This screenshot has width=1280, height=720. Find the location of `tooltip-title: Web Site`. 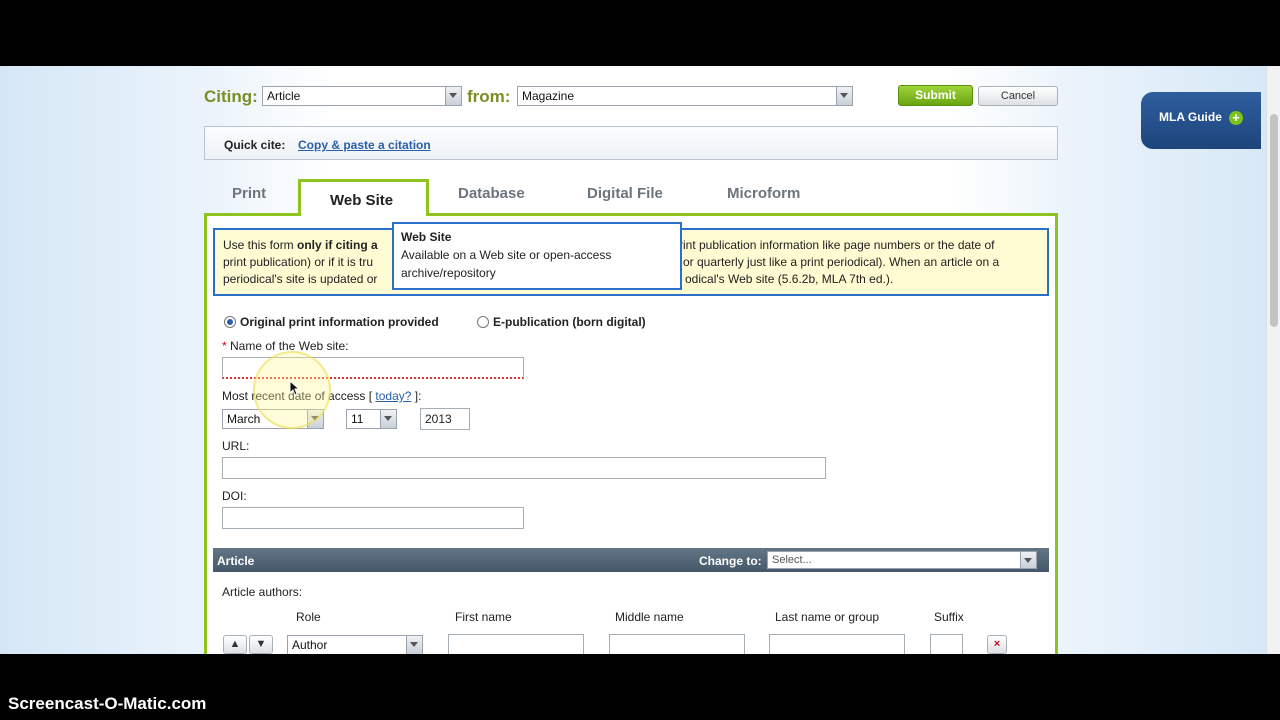

tooltip-title: Web Site is located at coordinates (426, 237).